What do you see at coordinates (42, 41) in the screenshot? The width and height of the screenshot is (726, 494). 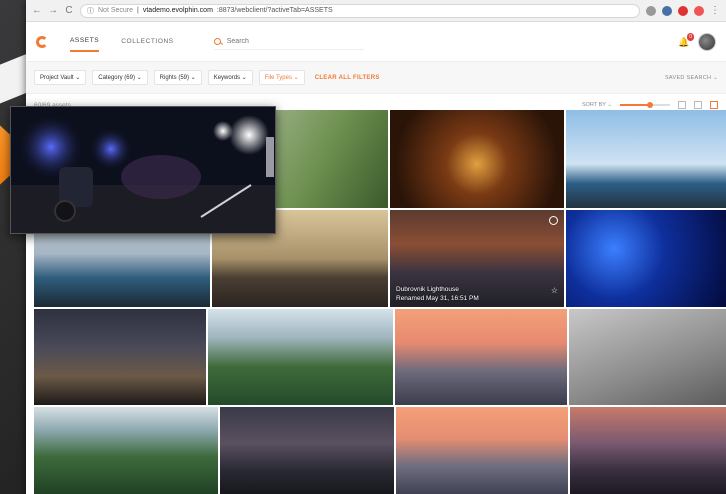 I see `app-logo` at bounding box center [42, 41].